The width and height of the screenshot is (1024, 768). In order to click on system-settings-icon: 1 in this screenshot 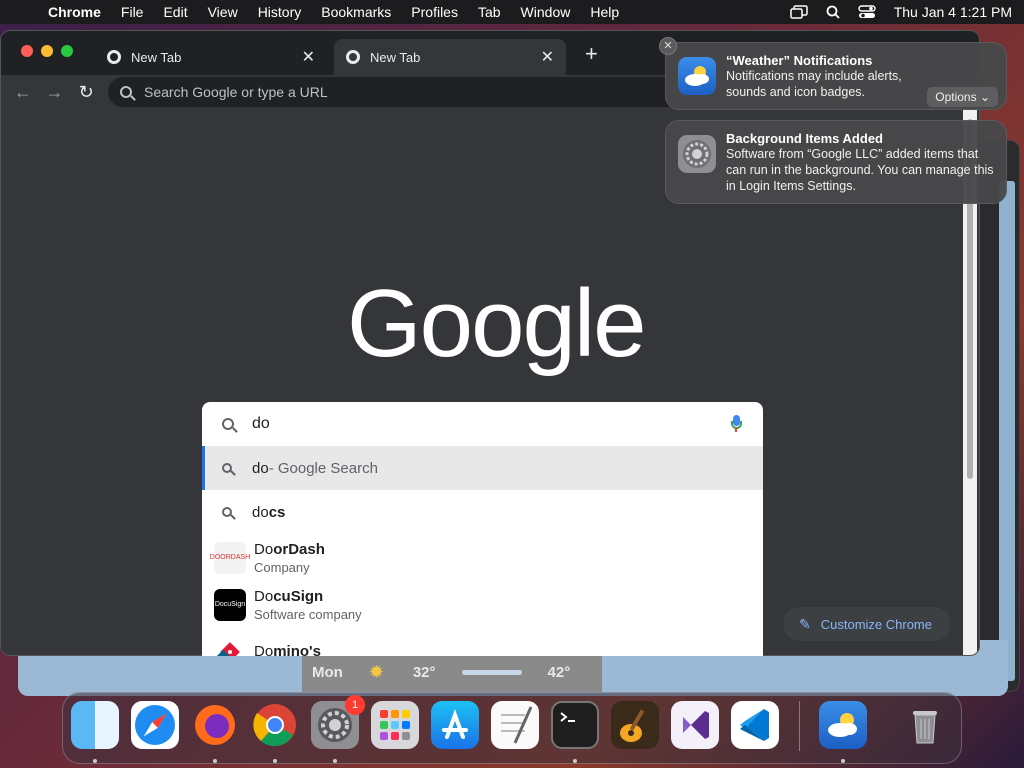, I will do `click(338, 722)`.